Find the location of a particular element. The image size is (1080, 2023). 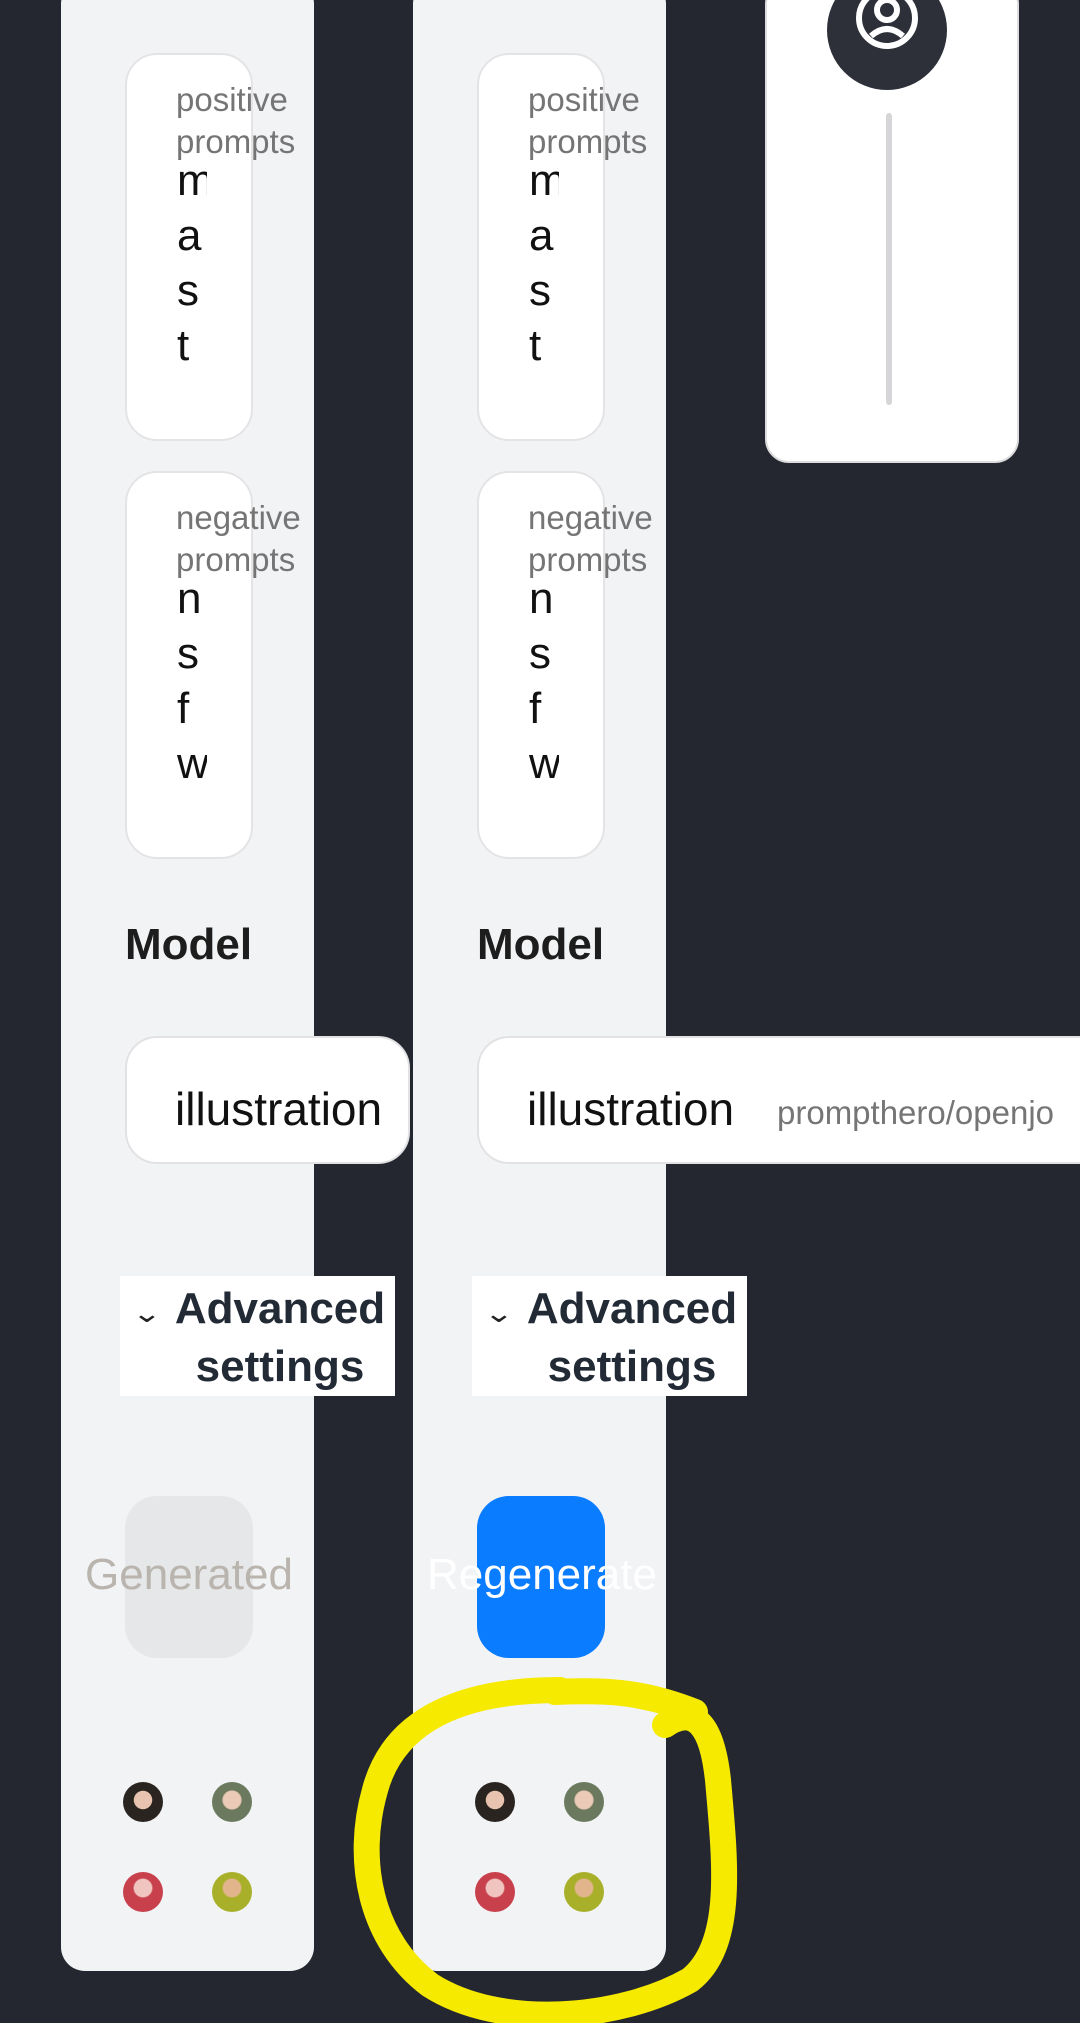

user-avatar-button is located at coordinates (887, 45).